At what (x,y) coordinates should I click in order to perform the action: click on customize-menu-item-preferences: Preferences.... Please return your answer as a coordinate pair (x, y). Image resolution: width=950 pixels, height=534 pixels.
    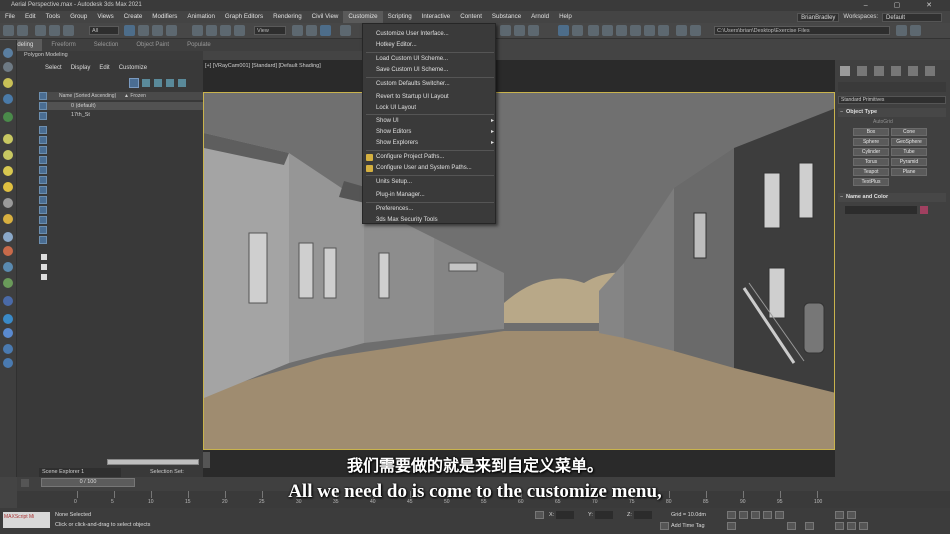
    Looking at the image, I should click on (430, 209).